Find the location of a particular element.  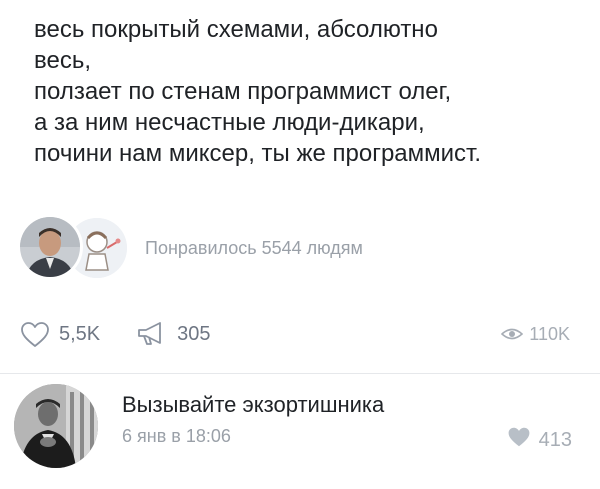

share-button: 305 is located at coordinates (173, 334).